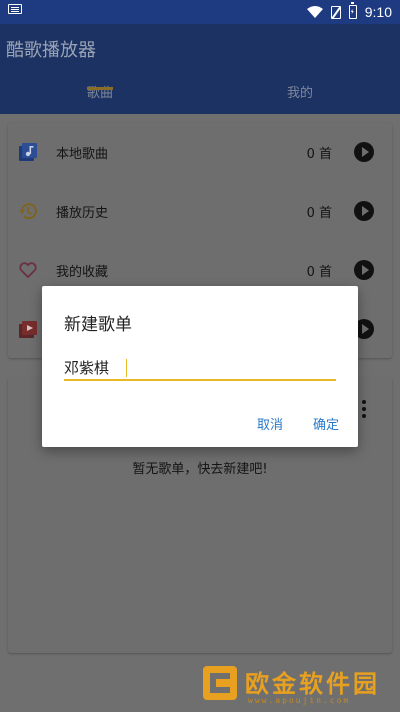 The image size is (400, 712). Describe the element at coordinates (270, 423) in the screenshot. I see `cancel-button: 取消` at that location.